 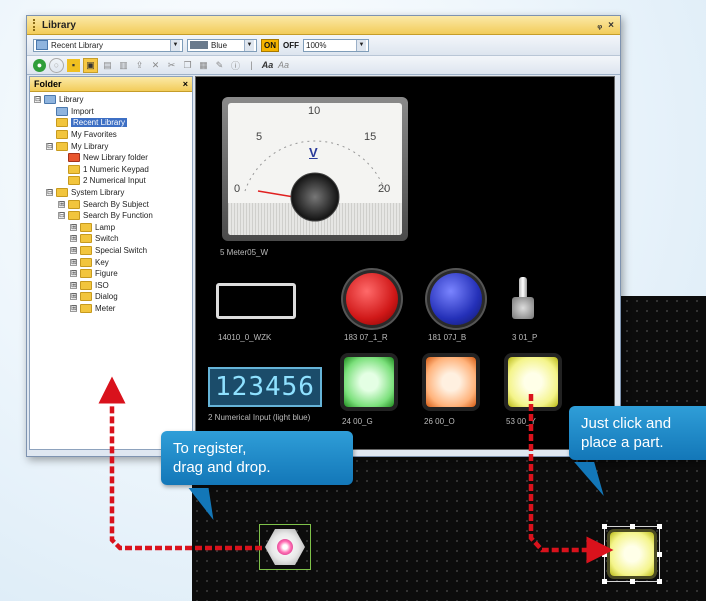 I want to click on tree-node: 2 Numerical Input, so click(x=111, y=181).